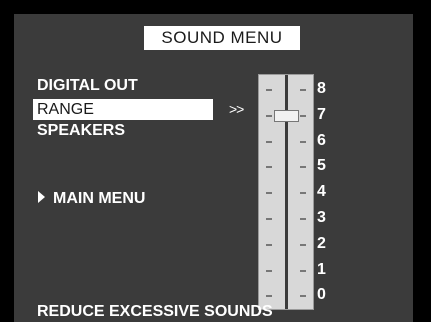 Image resolution: width=431 pixels, height=322 pixels. What do you see at coordinates (321, 114) in the screenshot?
I see `slider-scale-label-7: 7` at bounding box center [321, 114].